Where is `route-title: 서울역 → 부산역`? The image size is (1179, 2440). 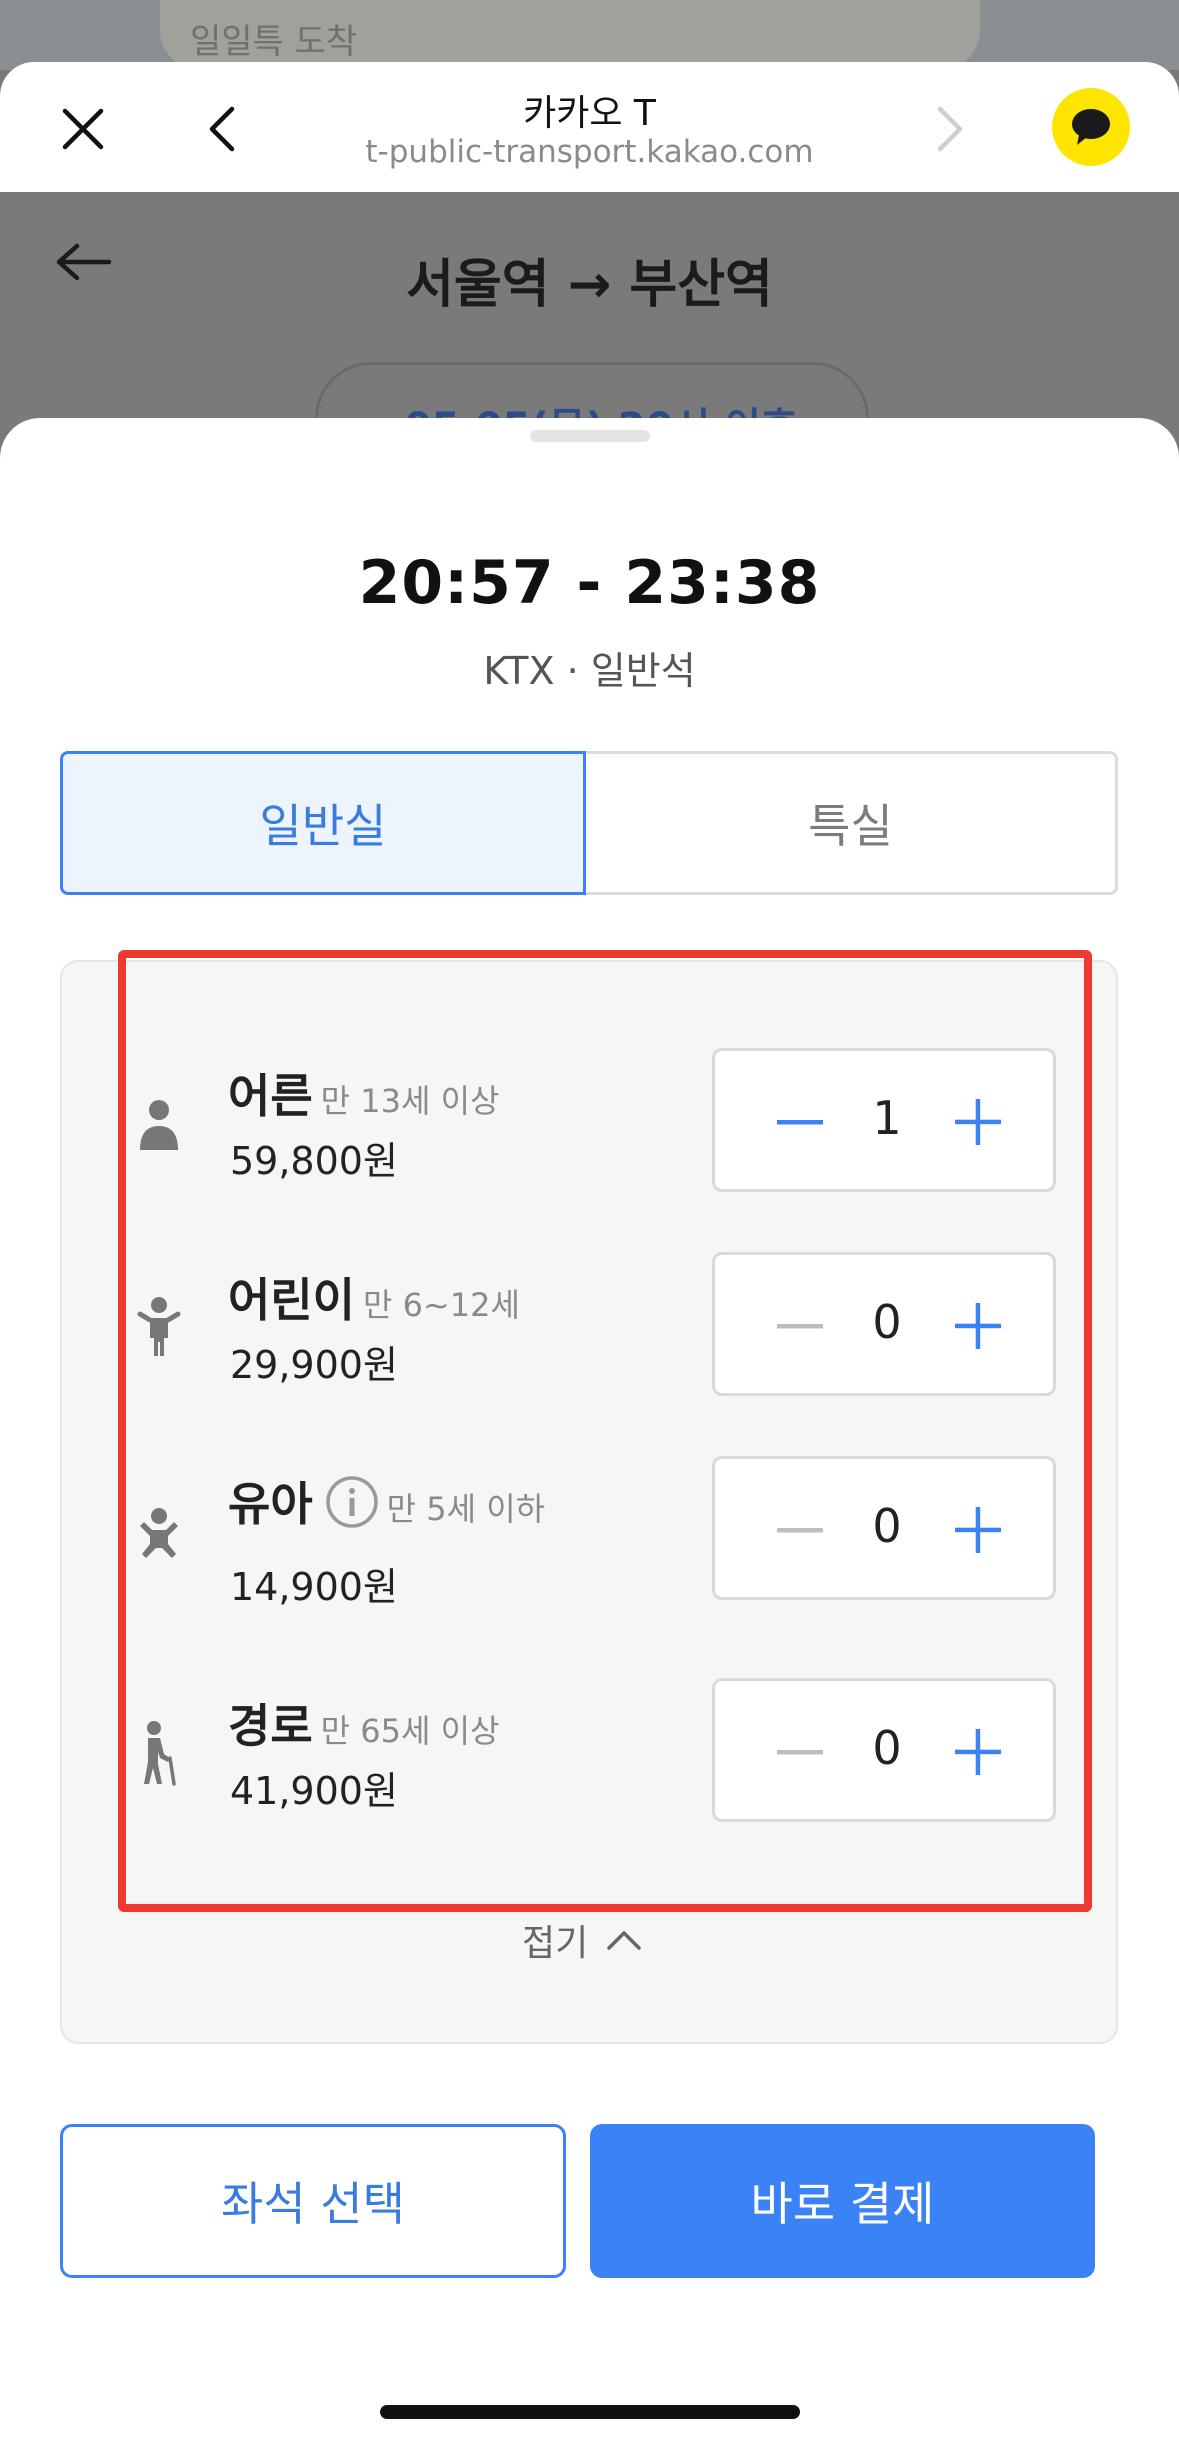
route-title: 서울역 → 부산역 is located at coordinates (589, 285).